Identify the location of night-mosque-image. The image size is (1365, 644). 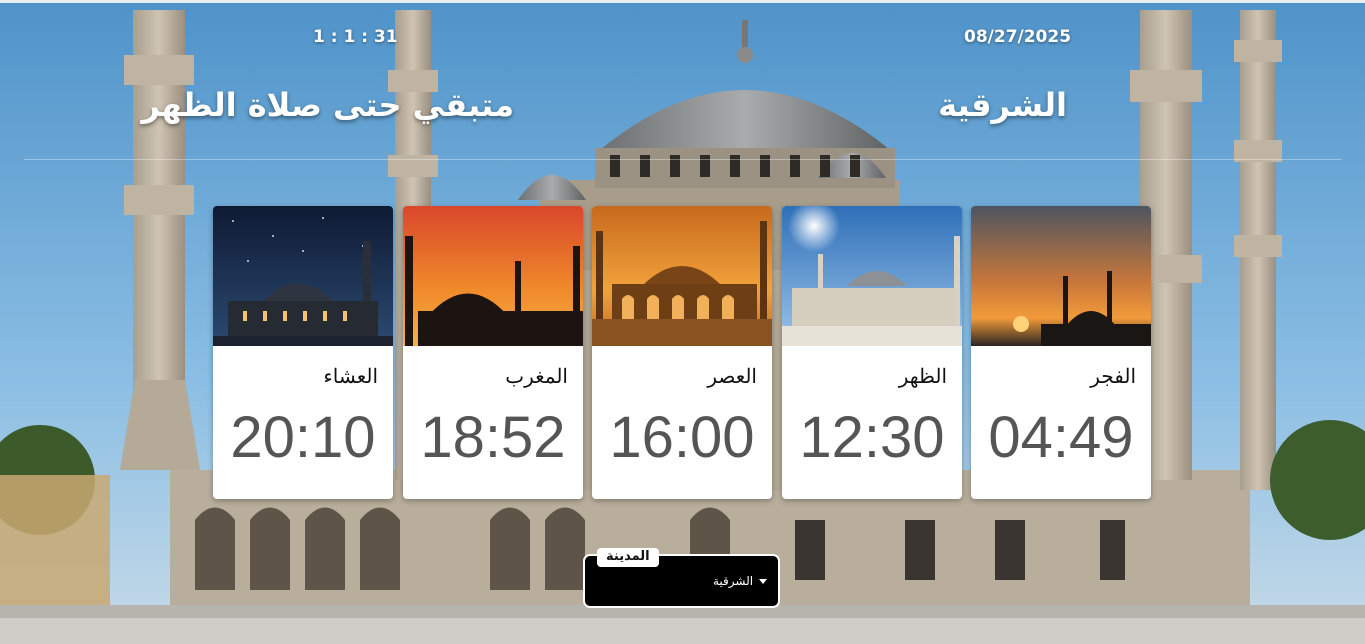
(303, 276).